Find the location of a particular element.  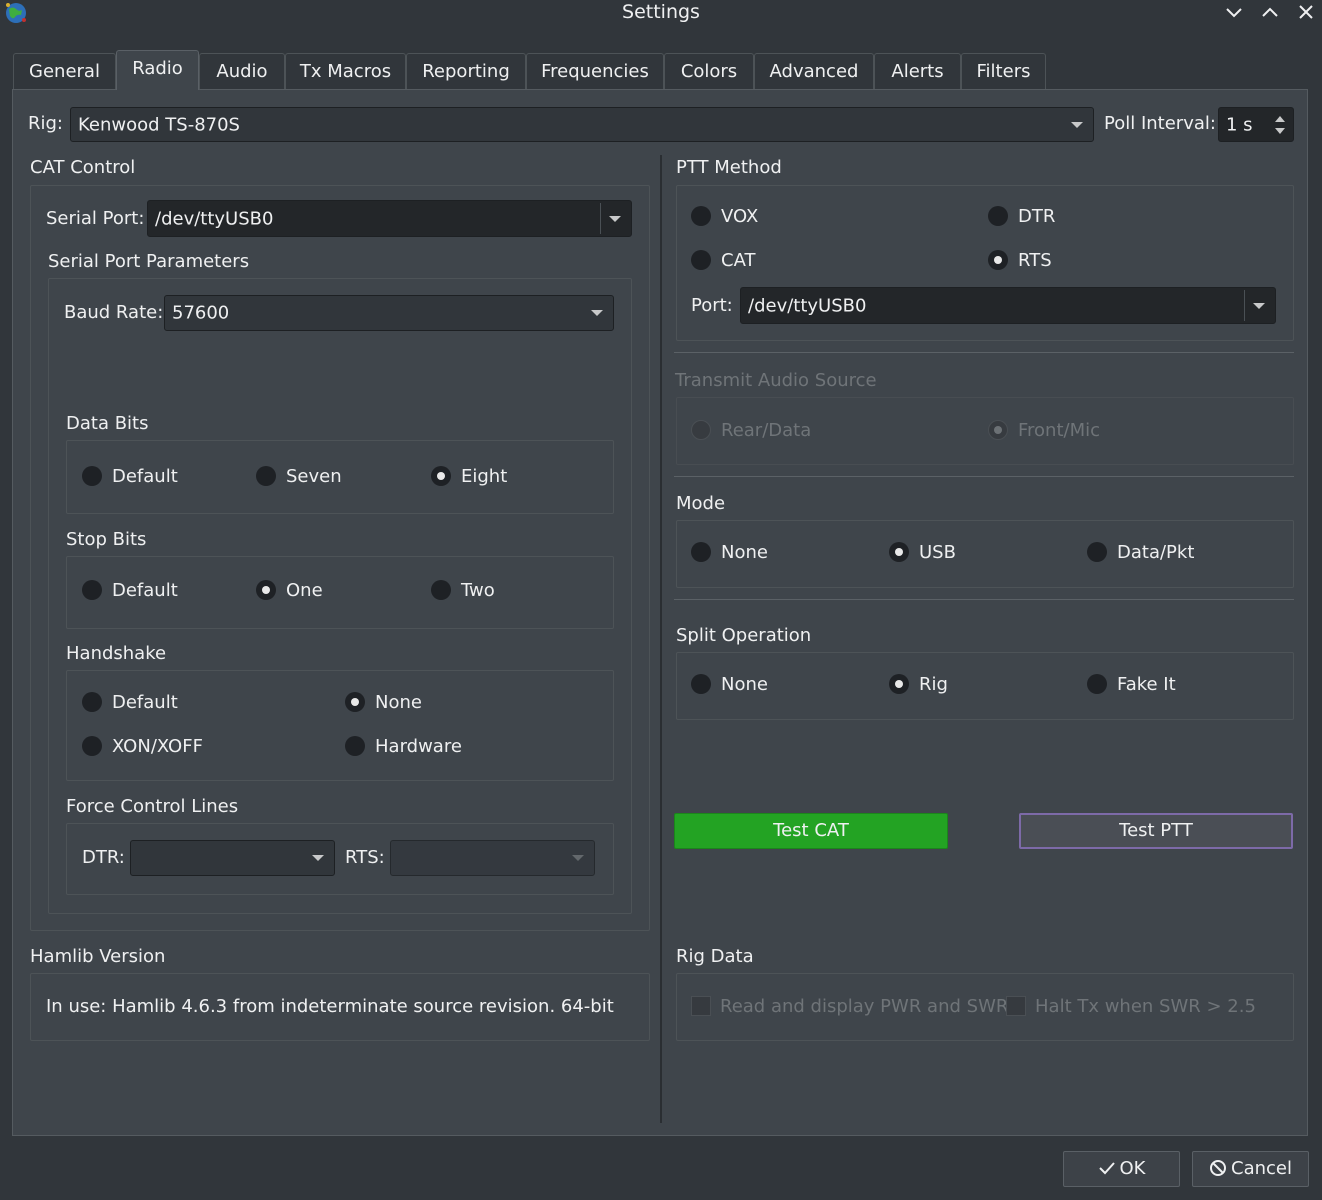

handshake-default-label: Default is located at coordinates (145, 702).